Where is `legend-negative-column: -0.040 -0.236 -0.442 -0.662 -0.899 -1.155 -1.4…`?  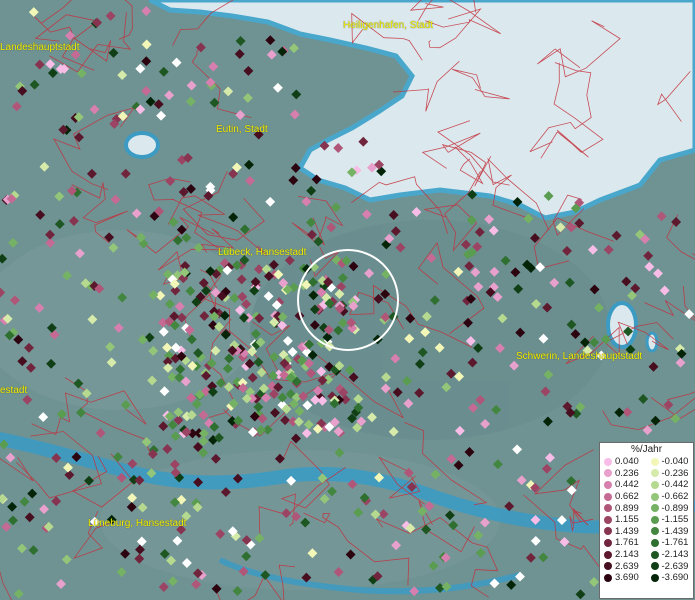
legend-negative-column: -0.040 -0.236 -0.442 -0.662 -0.899 -1.155 -1.4… is located at coordinates (670, 520).